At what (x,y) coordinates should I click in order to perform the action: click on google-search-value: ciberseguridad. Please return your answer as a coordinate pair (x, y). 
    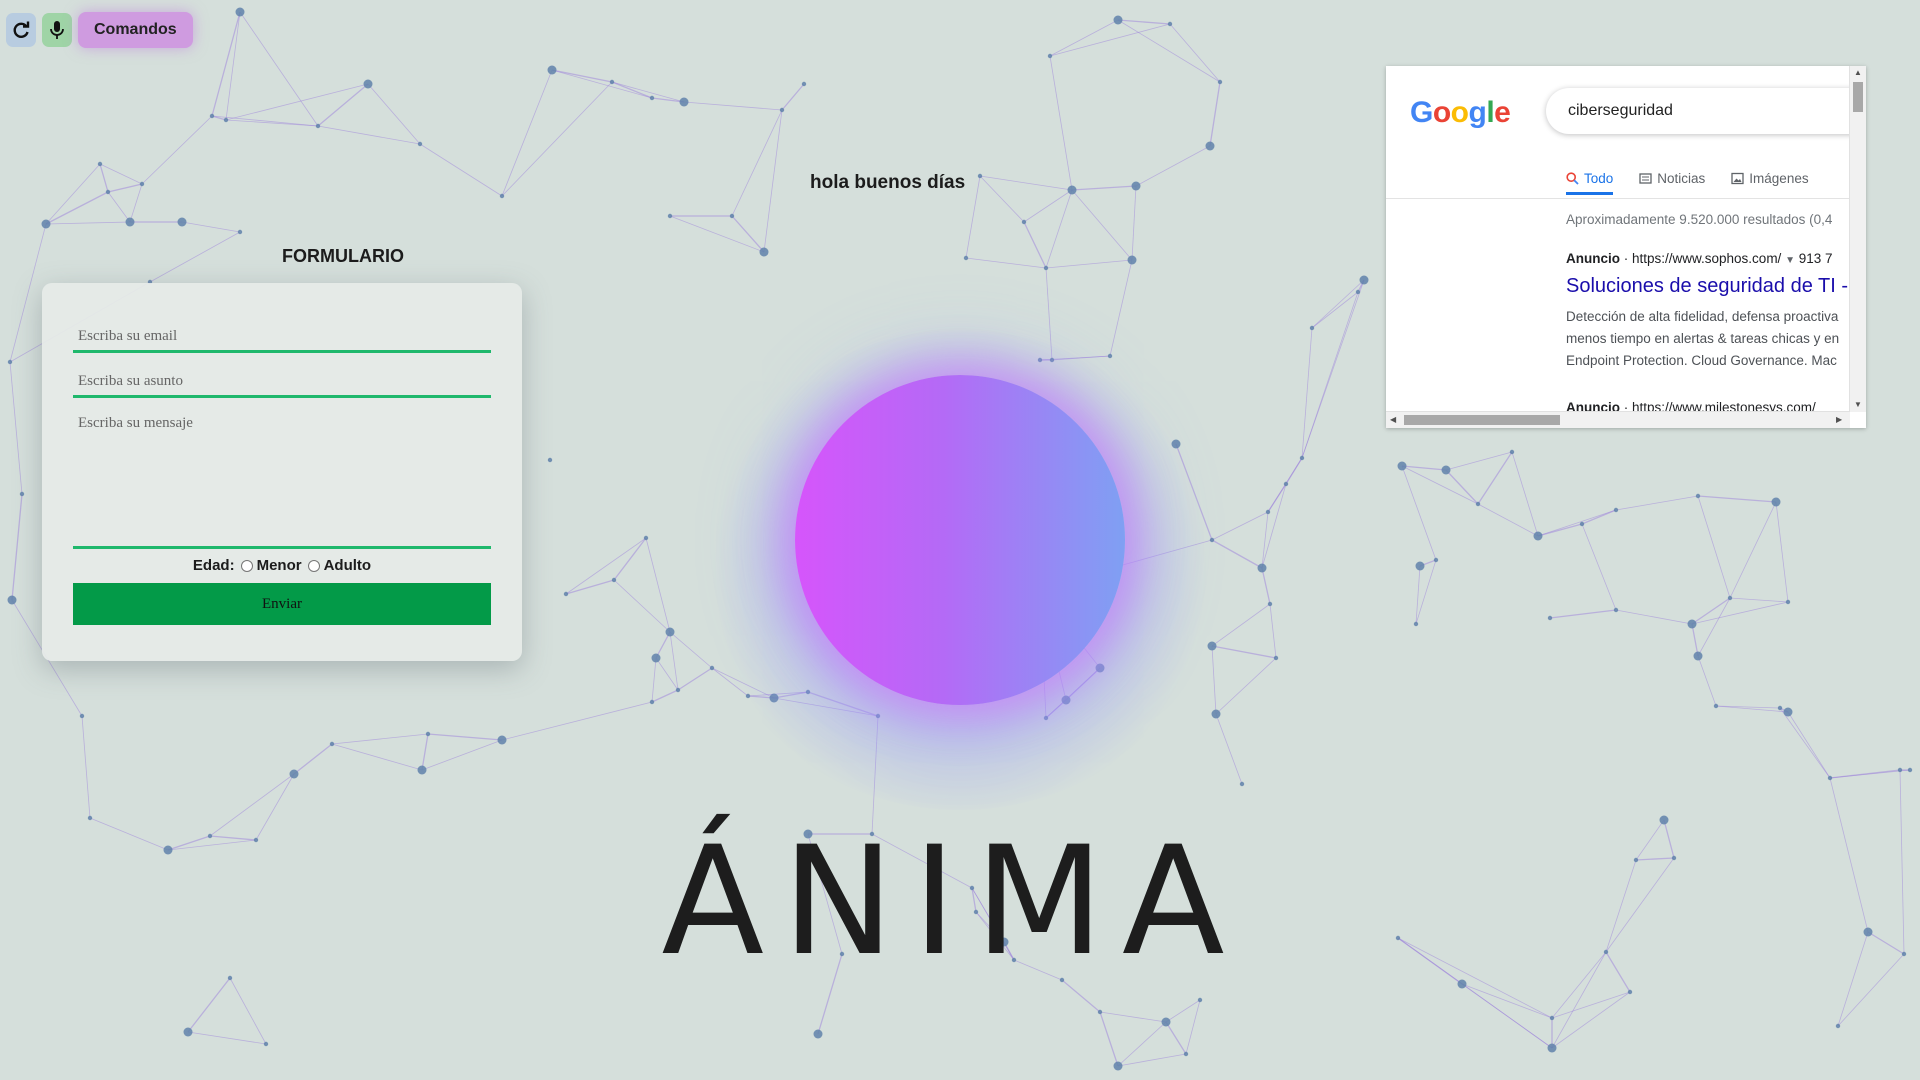
    Looking at the image, I should click on (1620, 110).